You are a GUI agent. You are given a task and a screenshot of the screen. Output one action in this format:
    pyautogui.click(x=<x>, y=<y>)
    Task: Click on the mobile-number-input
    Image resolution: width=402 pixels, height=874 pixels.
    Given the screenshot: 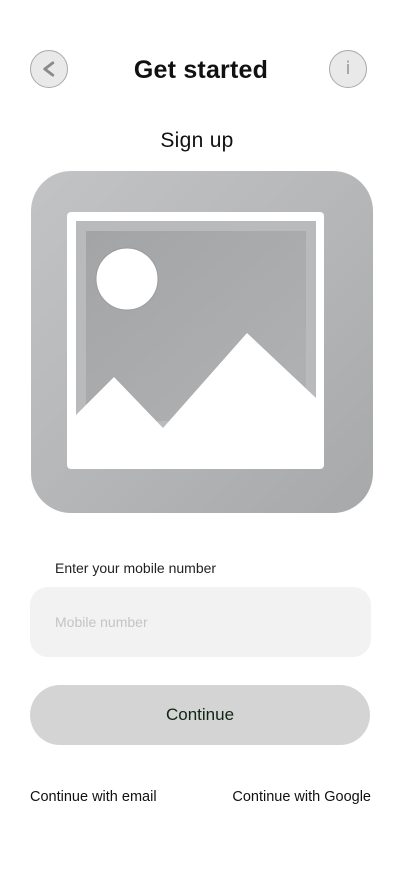 What is the action you would take?
    pyautogui.click(x=200, y=622)
    